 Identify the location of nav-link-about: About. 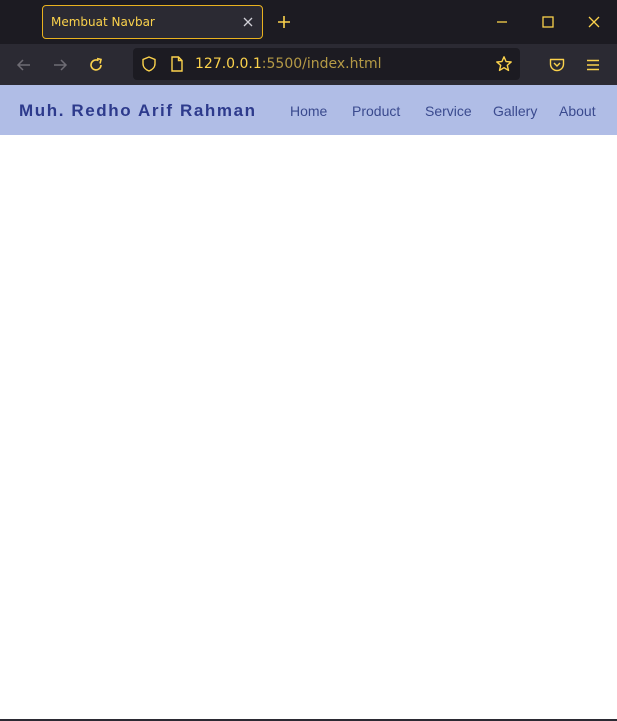
(577, 111).